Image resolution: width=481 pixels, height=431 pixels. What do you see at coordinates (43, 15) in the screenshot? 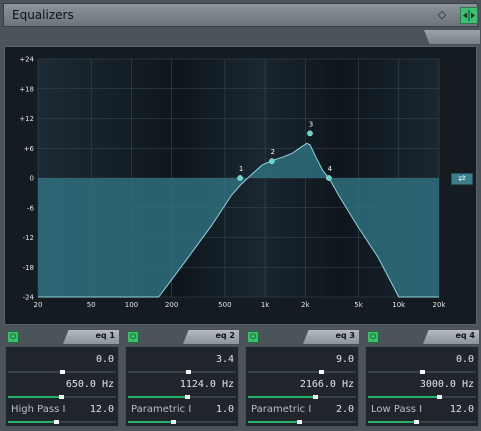
I see `window-title: Equalizers` at bounding box center [43, 15].